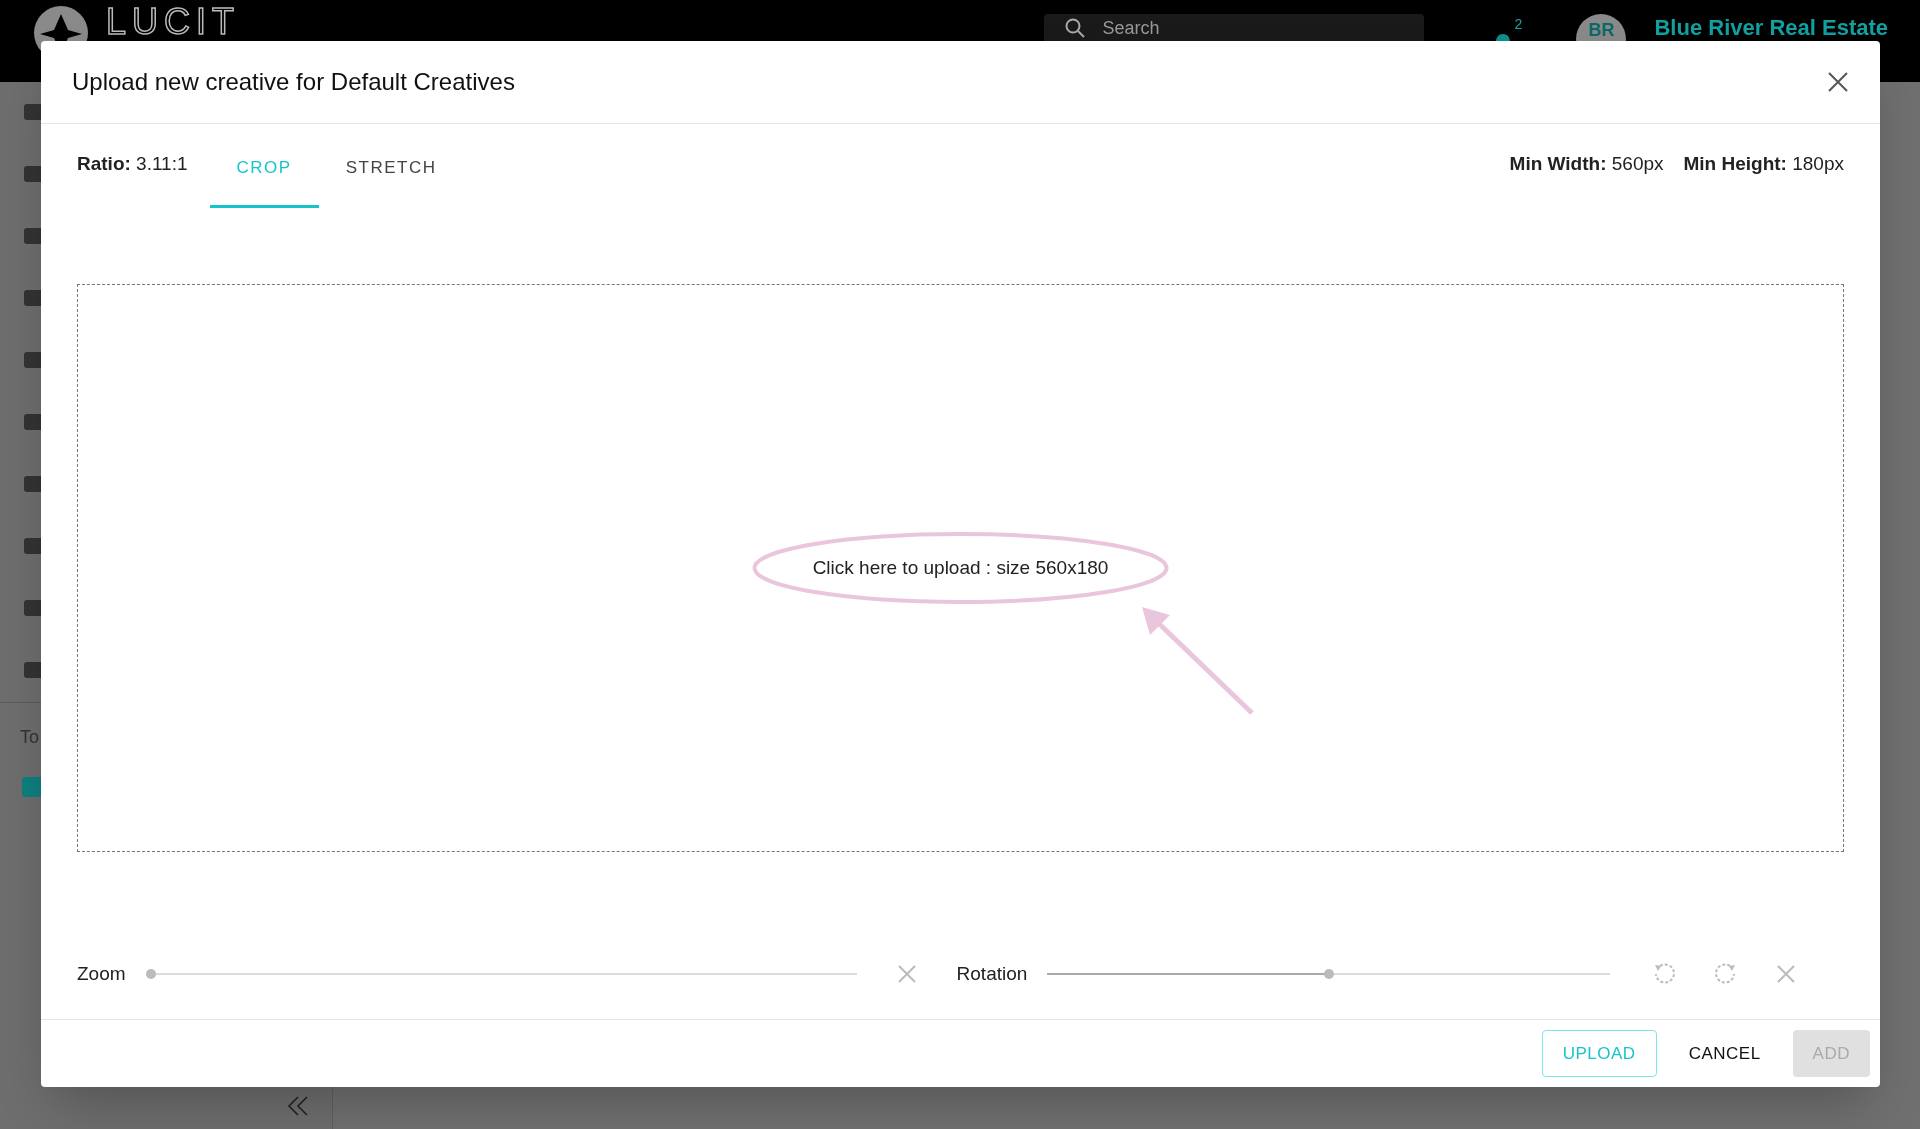 The image size is (1920, 1129). I want to click on tab: STRETCH, so click(391, 167).